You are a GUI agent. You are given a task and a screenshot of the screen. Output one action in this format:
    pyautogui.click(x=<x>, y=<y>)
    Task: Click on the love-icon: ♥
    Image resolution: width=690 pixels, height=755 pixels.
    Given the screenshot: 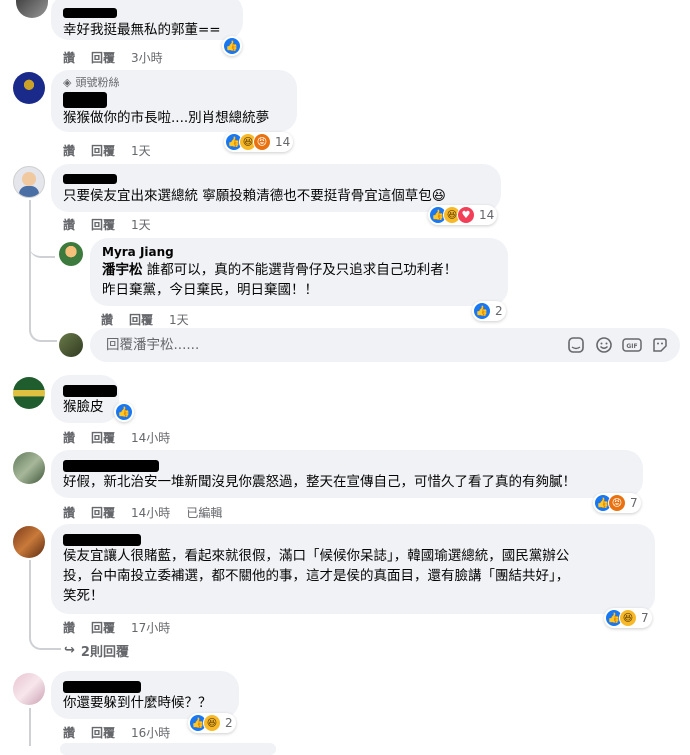 What is the action you would take?
    pyautogui.click(x=466, y=215)
    